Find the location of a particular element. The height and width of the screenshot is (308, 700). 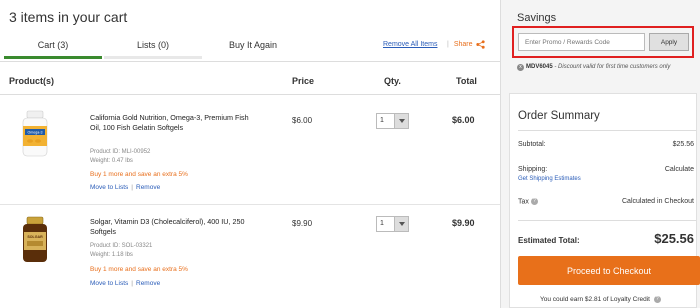

apply-button: Apply is located at coordinates (669, 42).